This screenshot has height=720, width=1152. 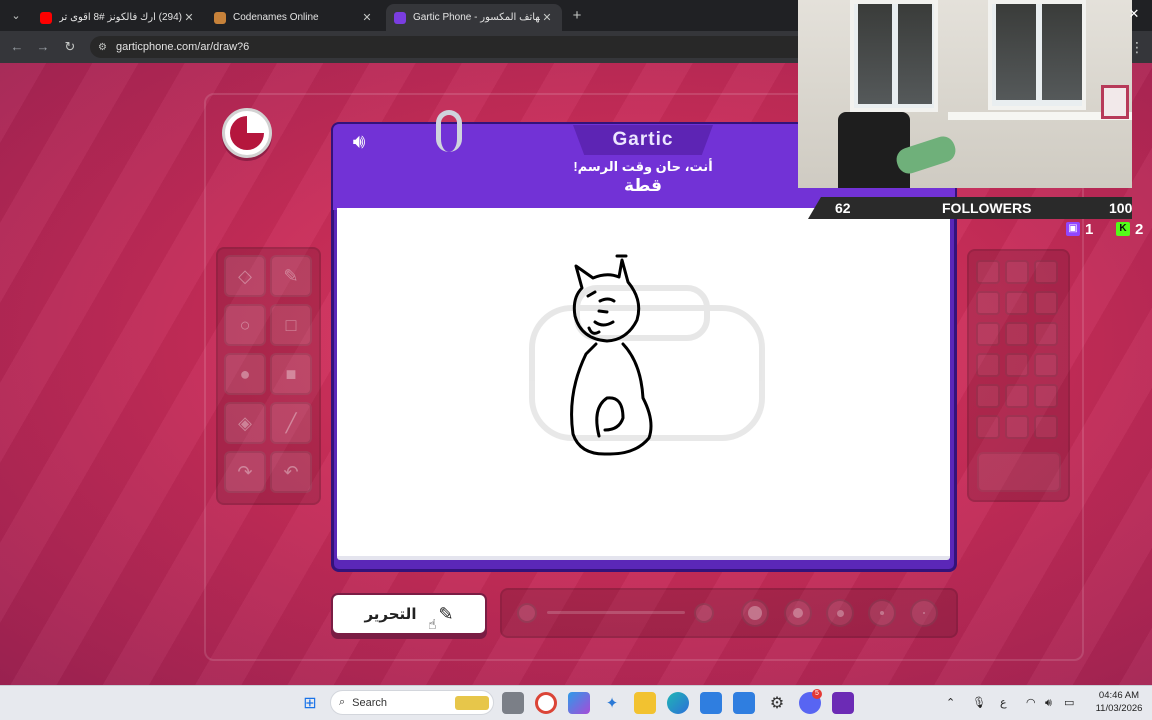 What do you see at coordinates (291, 472) in the screenshot?
I see `undo-icon: ↶` at bounding box center [291, 472].